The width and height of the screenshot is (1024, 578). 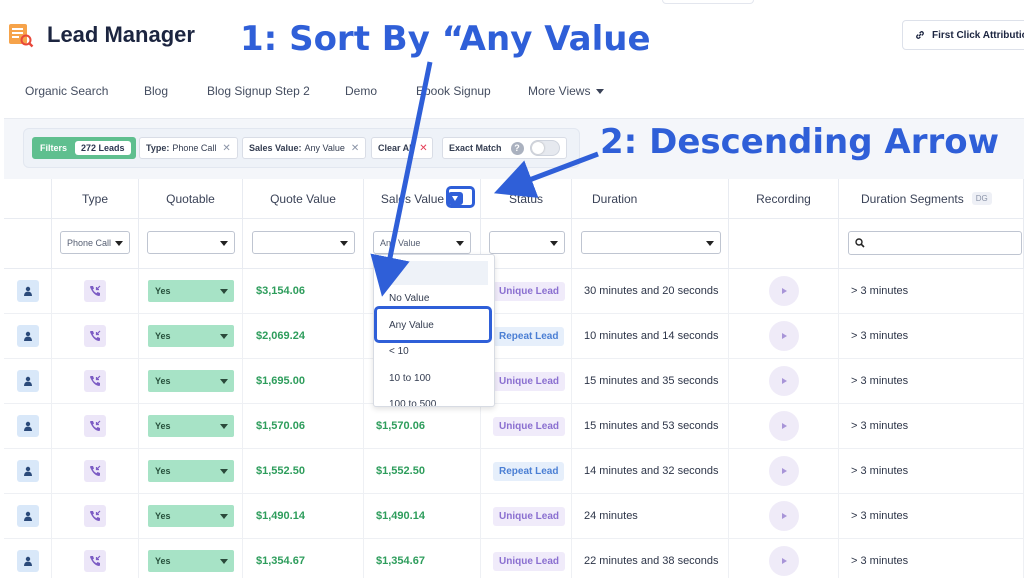 What do you see at coordinates (95, 199) in the screenshot?
I see `header-type: Type` at bounding box center [95, 199].